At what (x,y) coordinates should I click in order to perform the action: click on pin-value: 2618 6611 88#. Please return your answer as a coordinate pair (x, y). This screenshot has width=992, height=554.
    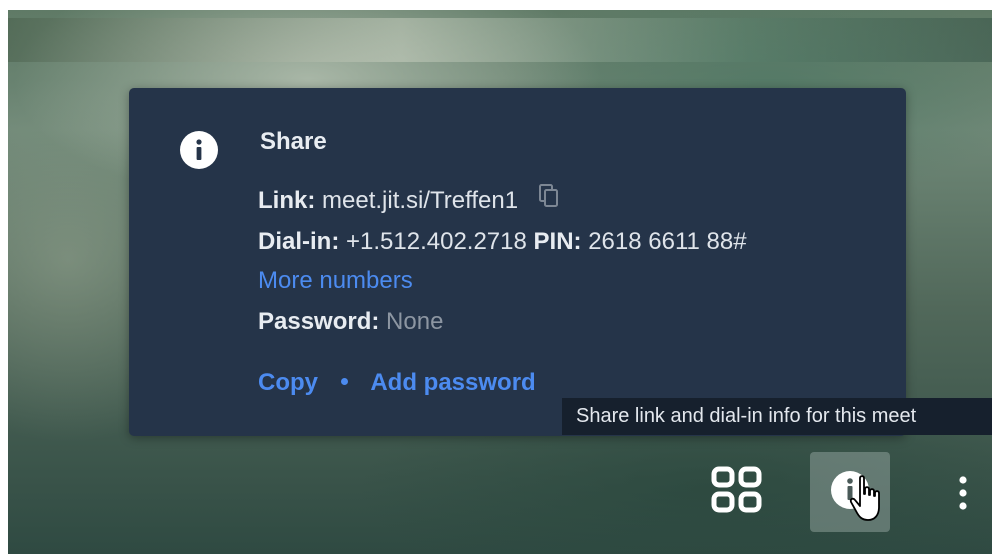
    Looking at the image, I should click on (667, 241).